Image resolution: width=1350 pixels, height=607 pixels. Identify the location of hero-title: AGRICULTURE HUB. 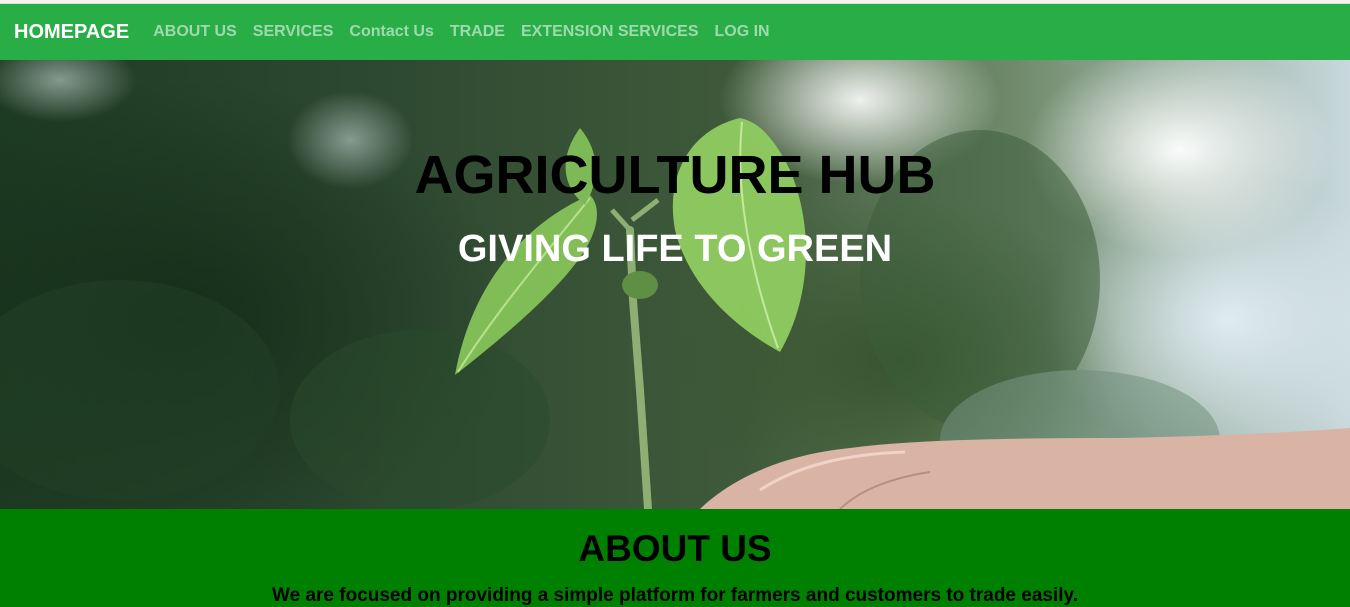
(675, 175).